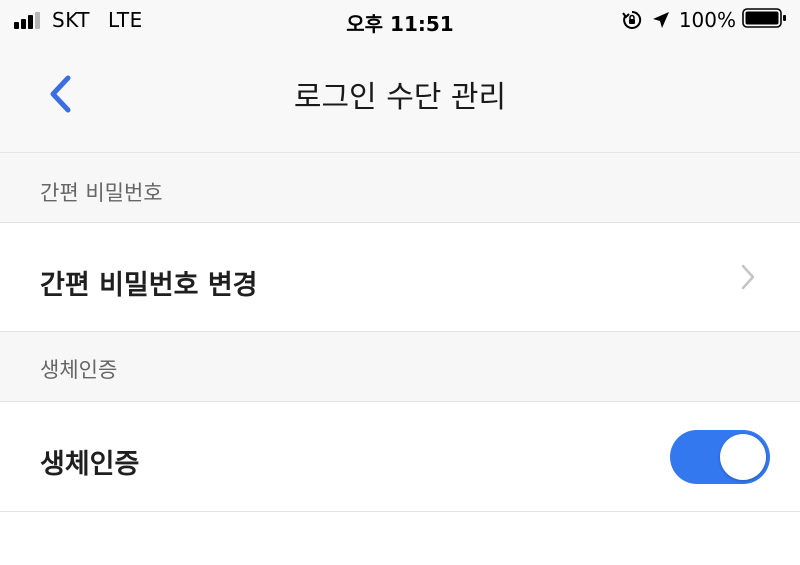 The height and width of the screenshot is (565, 800). Describe the element at coordinates (149, 285) in the screenshot. I see `change-simple-password-label: 간편 비밀번호 변경` at that location.